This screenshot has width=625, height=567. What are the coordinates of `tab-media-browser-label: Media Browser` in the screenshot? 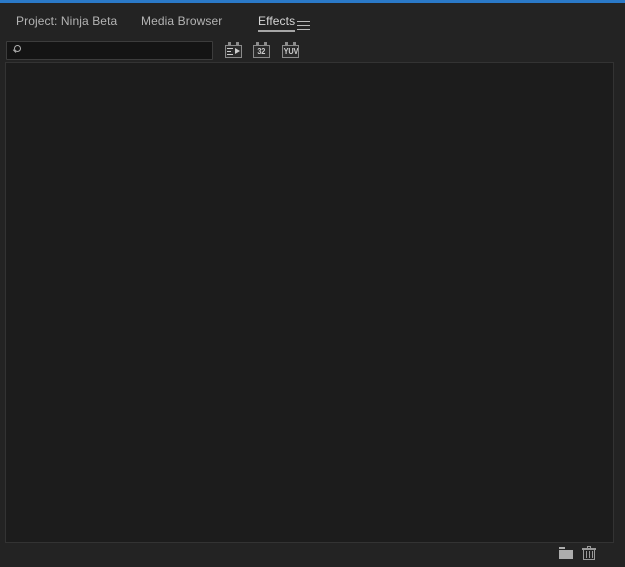 It's located at (182, 20).